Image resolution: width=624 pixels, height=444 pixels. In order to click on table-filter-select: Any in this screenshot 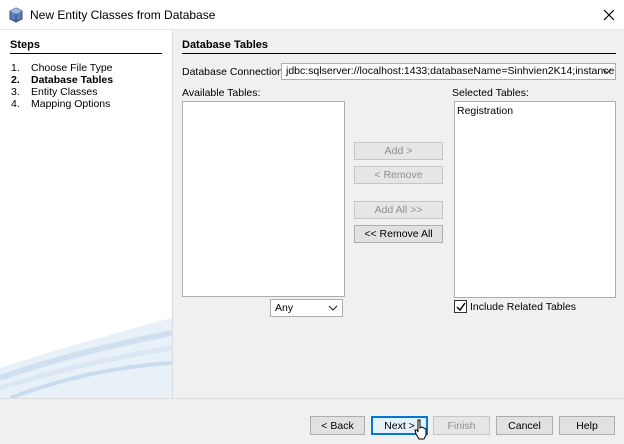, I will do `click(306, 308)`.